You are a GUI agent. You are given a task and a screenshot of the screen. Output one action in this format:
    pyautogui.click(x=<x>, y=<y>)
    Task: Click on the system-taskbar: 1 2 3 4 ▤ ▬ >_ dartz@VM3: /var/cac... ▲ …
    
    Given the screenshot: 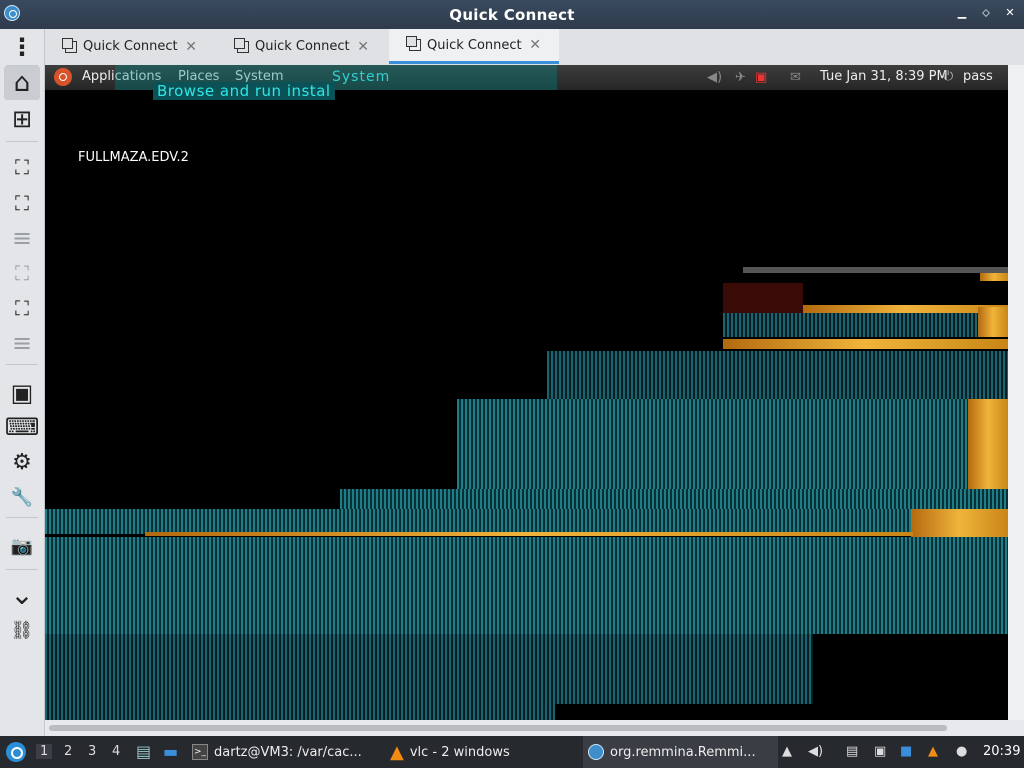 What is the action you would take?
    pyautogui.click(x=512, y=752)
    